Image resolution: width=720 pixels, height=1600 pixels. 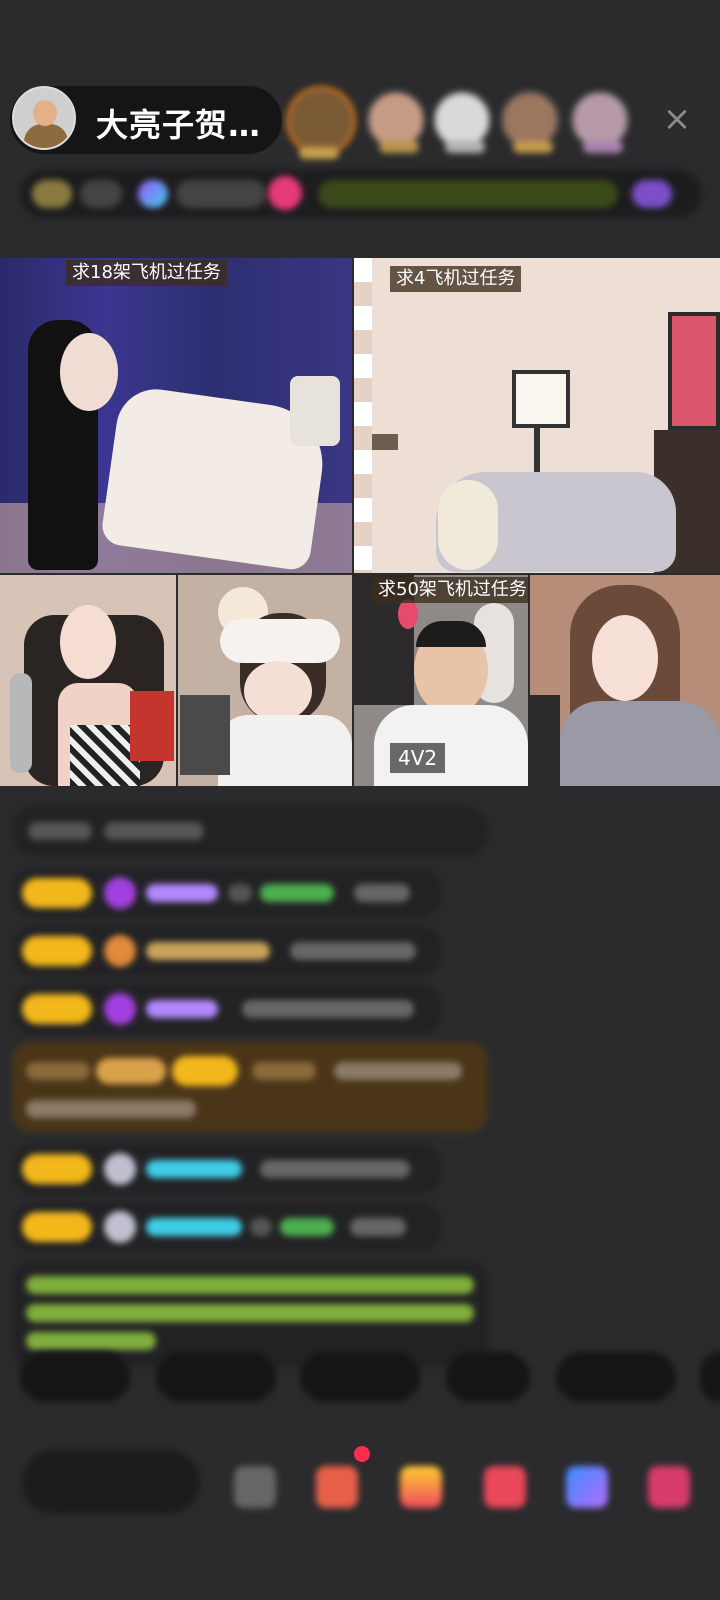 I want to click on notification-dot, so click(x=362, y=1454).